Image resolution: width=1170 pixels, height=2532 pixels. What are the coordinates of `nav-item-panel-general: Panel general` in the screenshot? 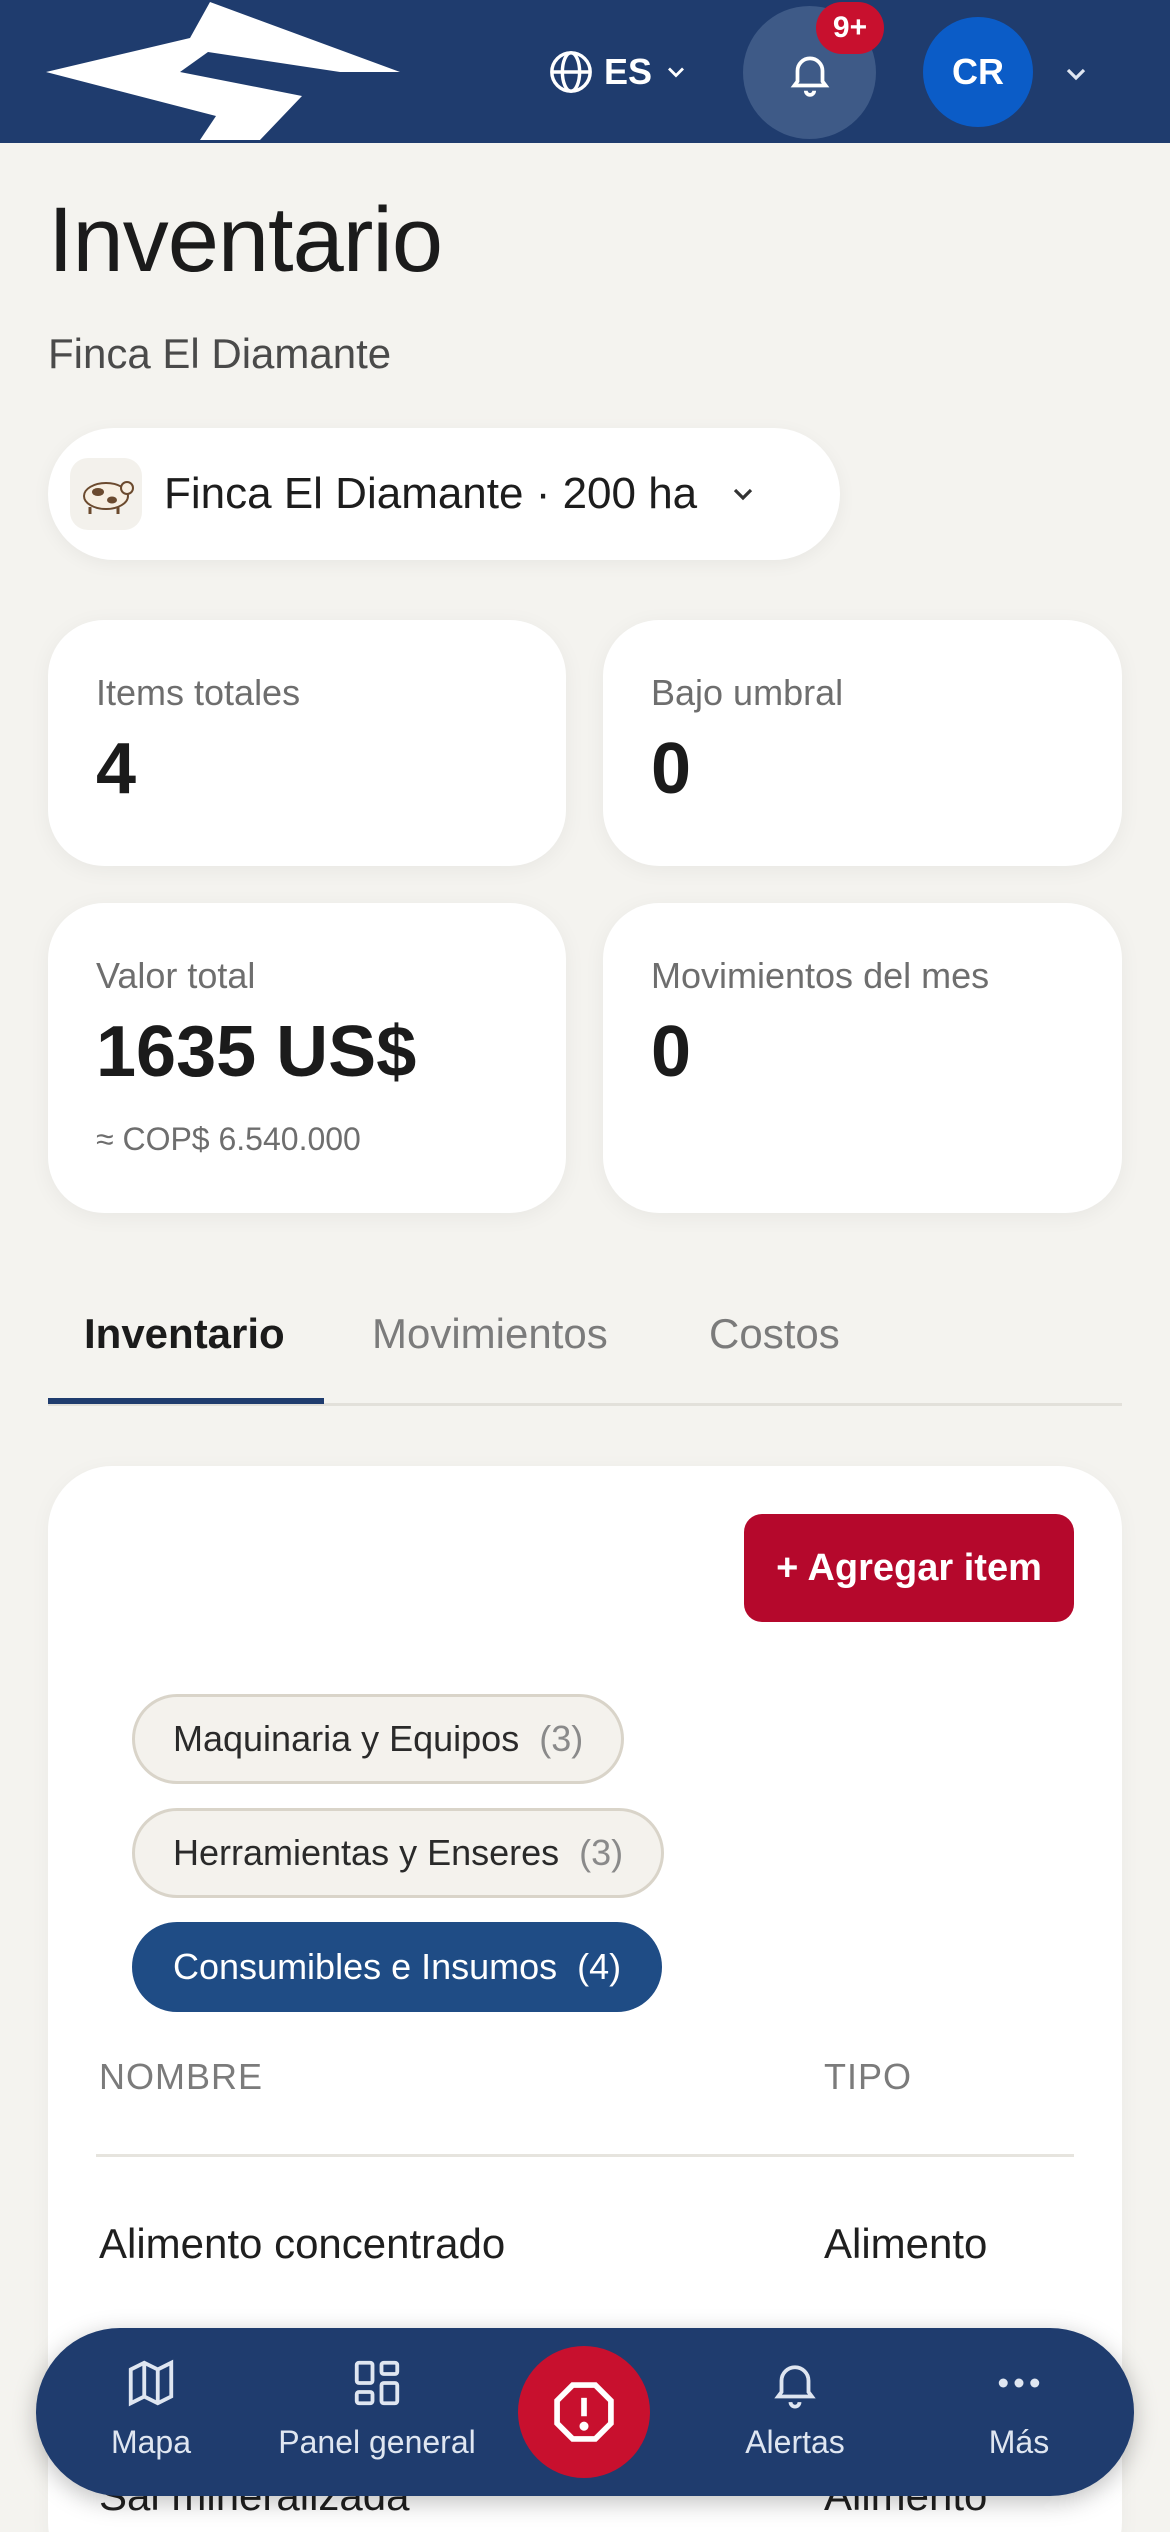 It's located at (377, 2408).